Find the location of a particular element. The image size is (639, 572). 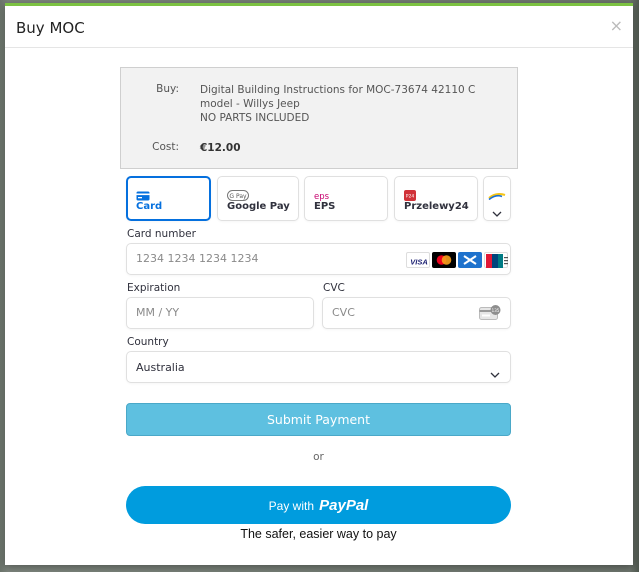

mastercard-logo is located at coordinates (444, 260).